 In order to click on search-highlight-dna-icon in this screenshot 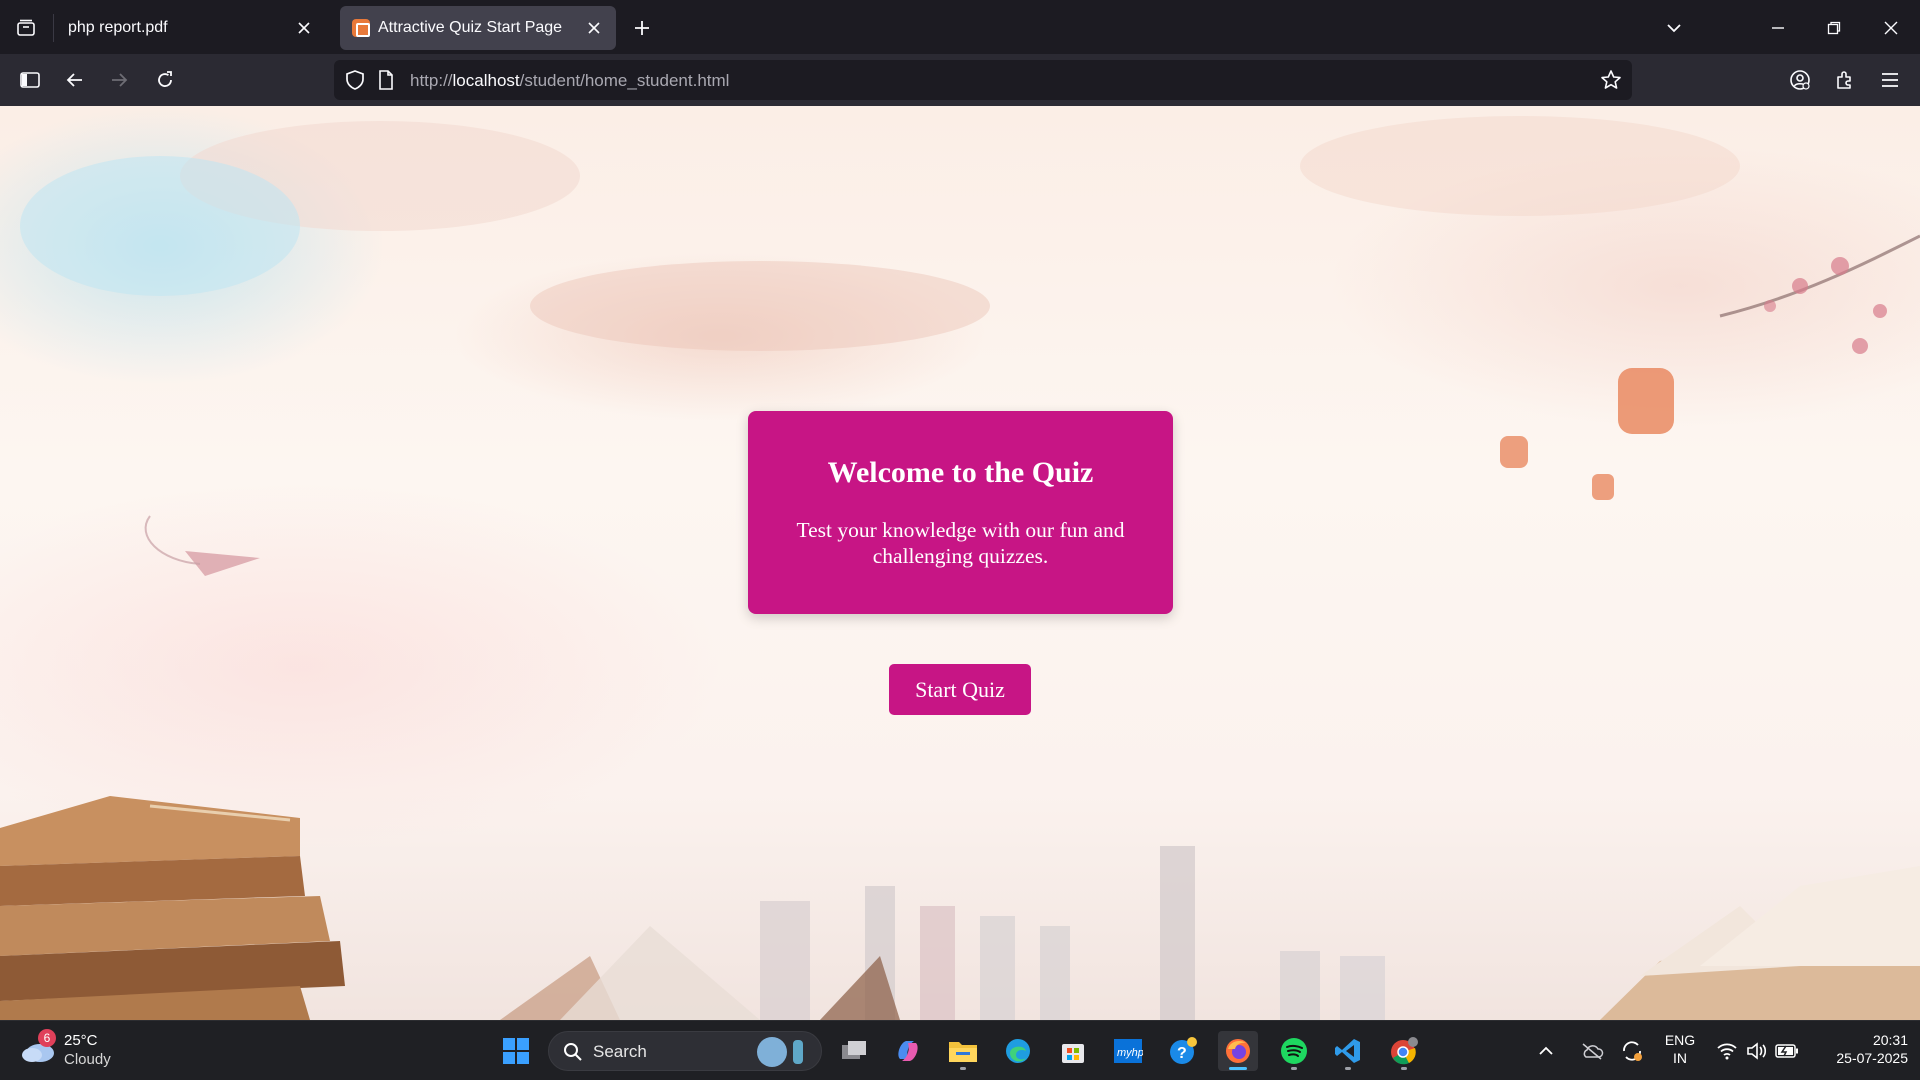, I will do `click(798, 1052)`.